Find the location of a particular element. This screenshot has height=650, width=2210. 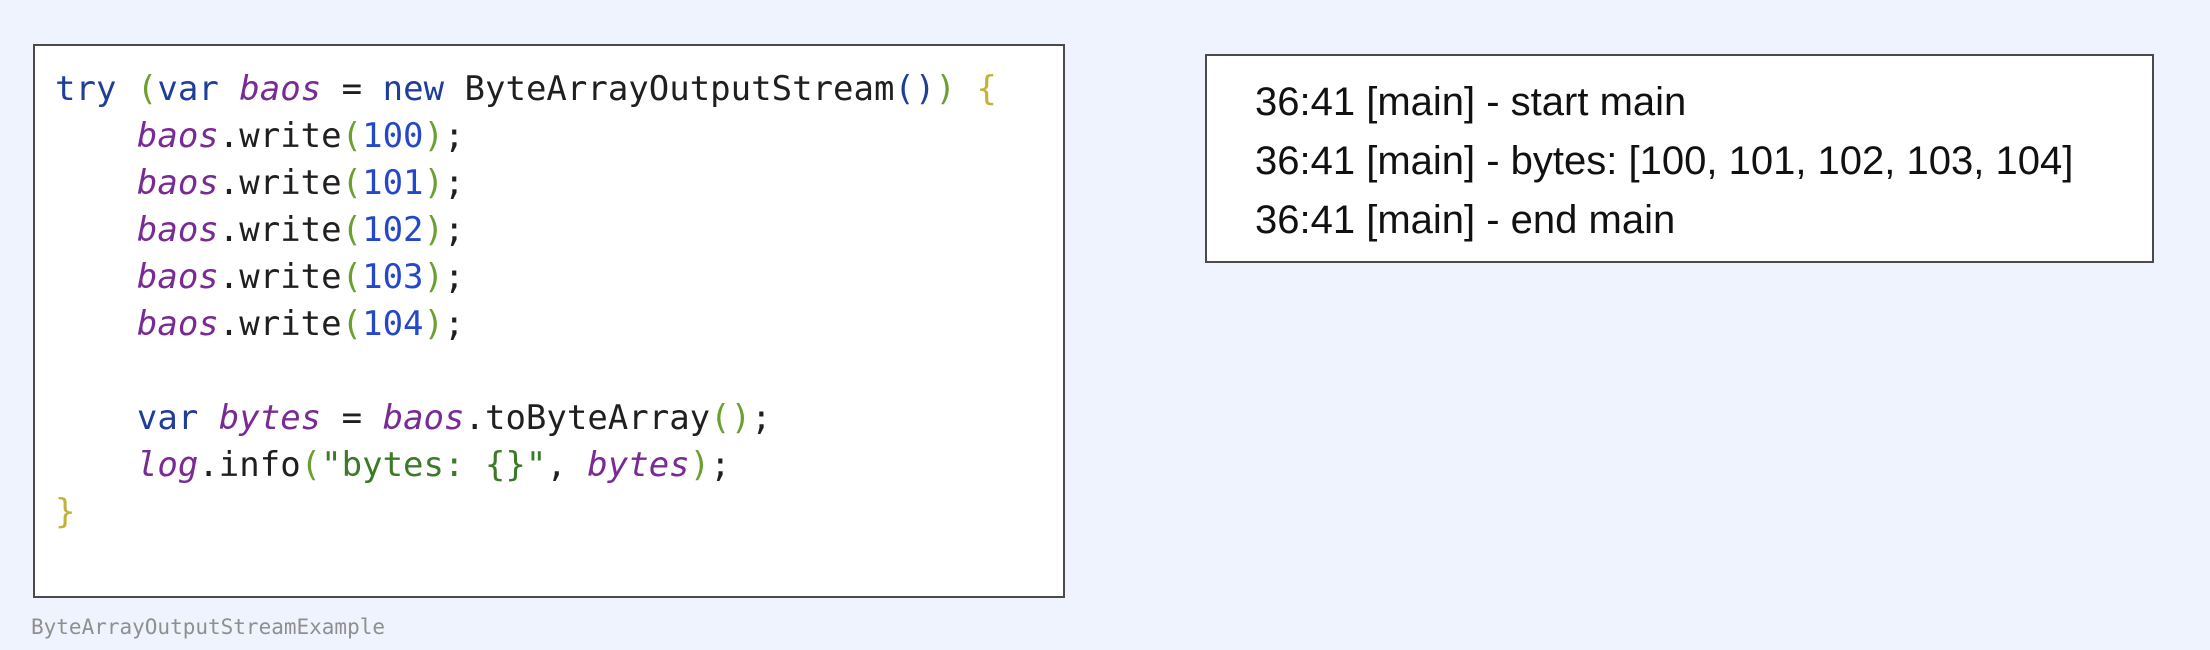

code-token: new is located at coordinates (413, 89).